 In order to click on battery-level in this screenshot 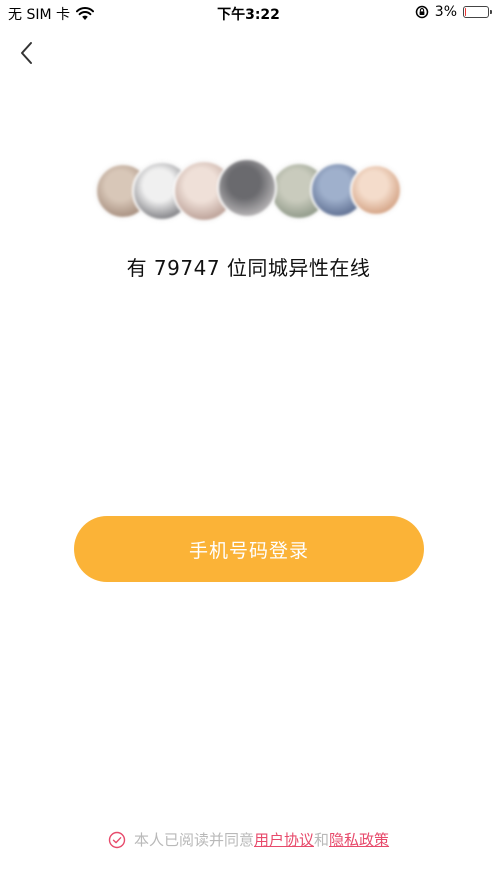, I will do `click(465, 12)`.